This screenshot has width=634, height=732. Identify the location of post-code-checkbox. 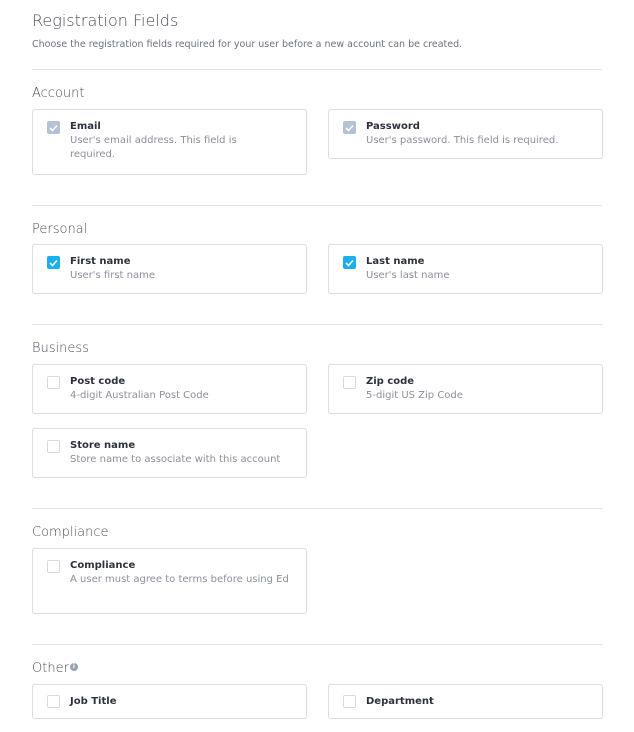
(53, 382).